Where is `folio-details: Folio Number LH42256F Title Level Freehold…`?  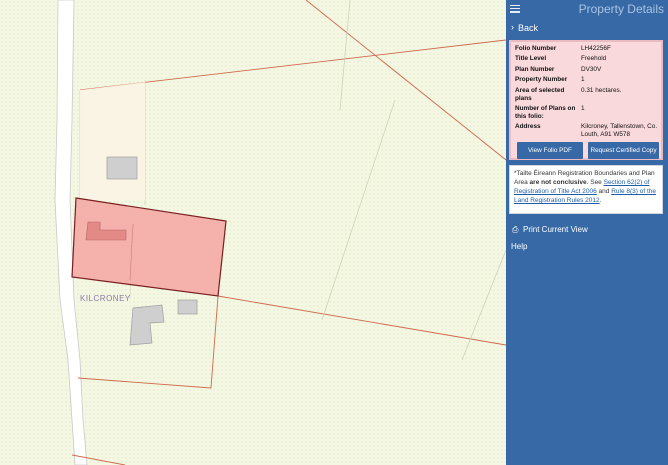 folio-details: Folio Number LH42256F Title Level Freehold… is located at coordinates (588, 93).